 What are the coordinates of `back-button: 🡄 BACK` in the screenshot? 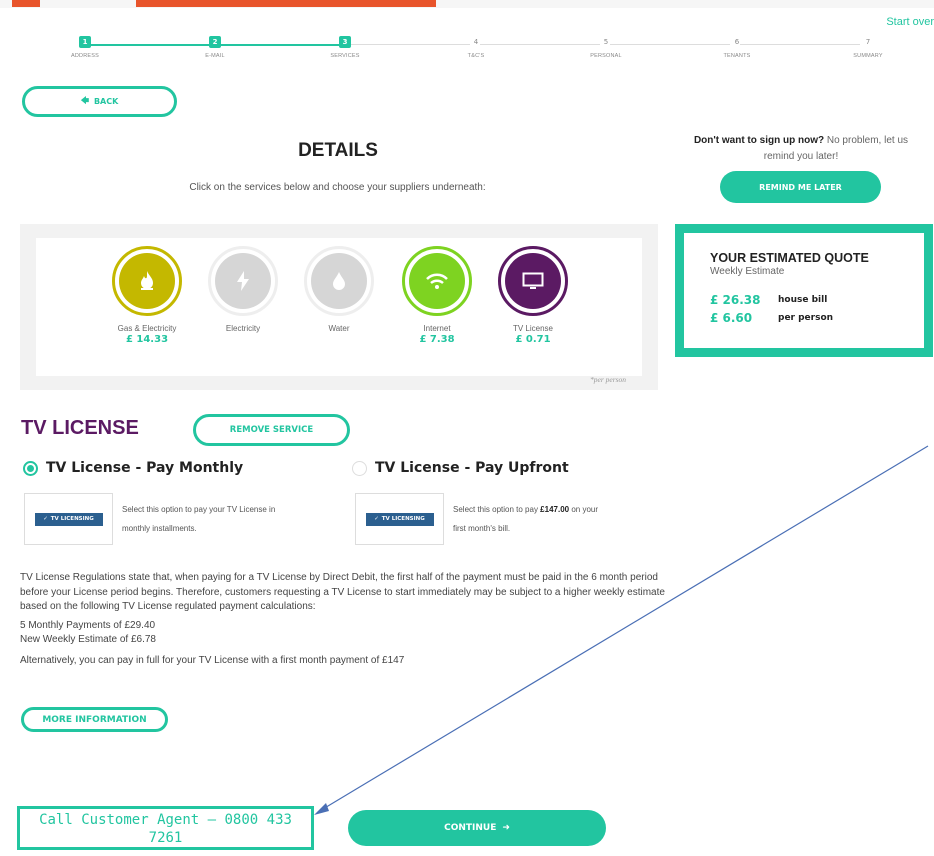 It's located at (99, 101).